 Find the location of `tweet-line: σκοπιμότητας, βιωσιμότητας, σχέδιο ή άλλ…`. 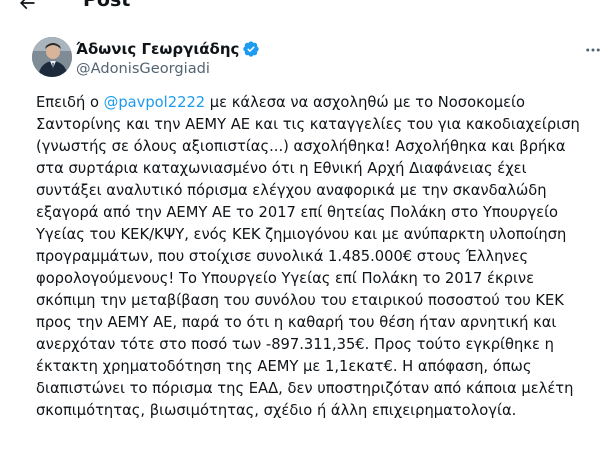

tweet-line: σκοπιμότητας, βιωσιμότητας, σχέδιο ή άλλ… is located at coordinates (276, 410).